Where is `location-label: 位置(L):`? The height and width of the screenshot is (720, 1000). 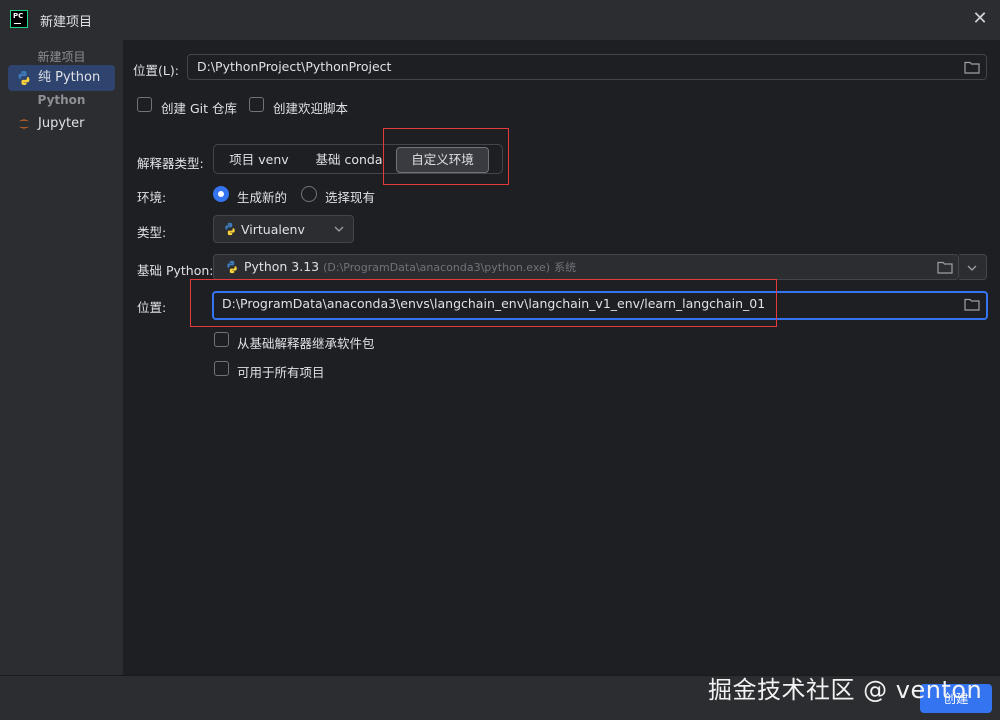
location-label: 位置(L): is located at coordinates (156, 70).